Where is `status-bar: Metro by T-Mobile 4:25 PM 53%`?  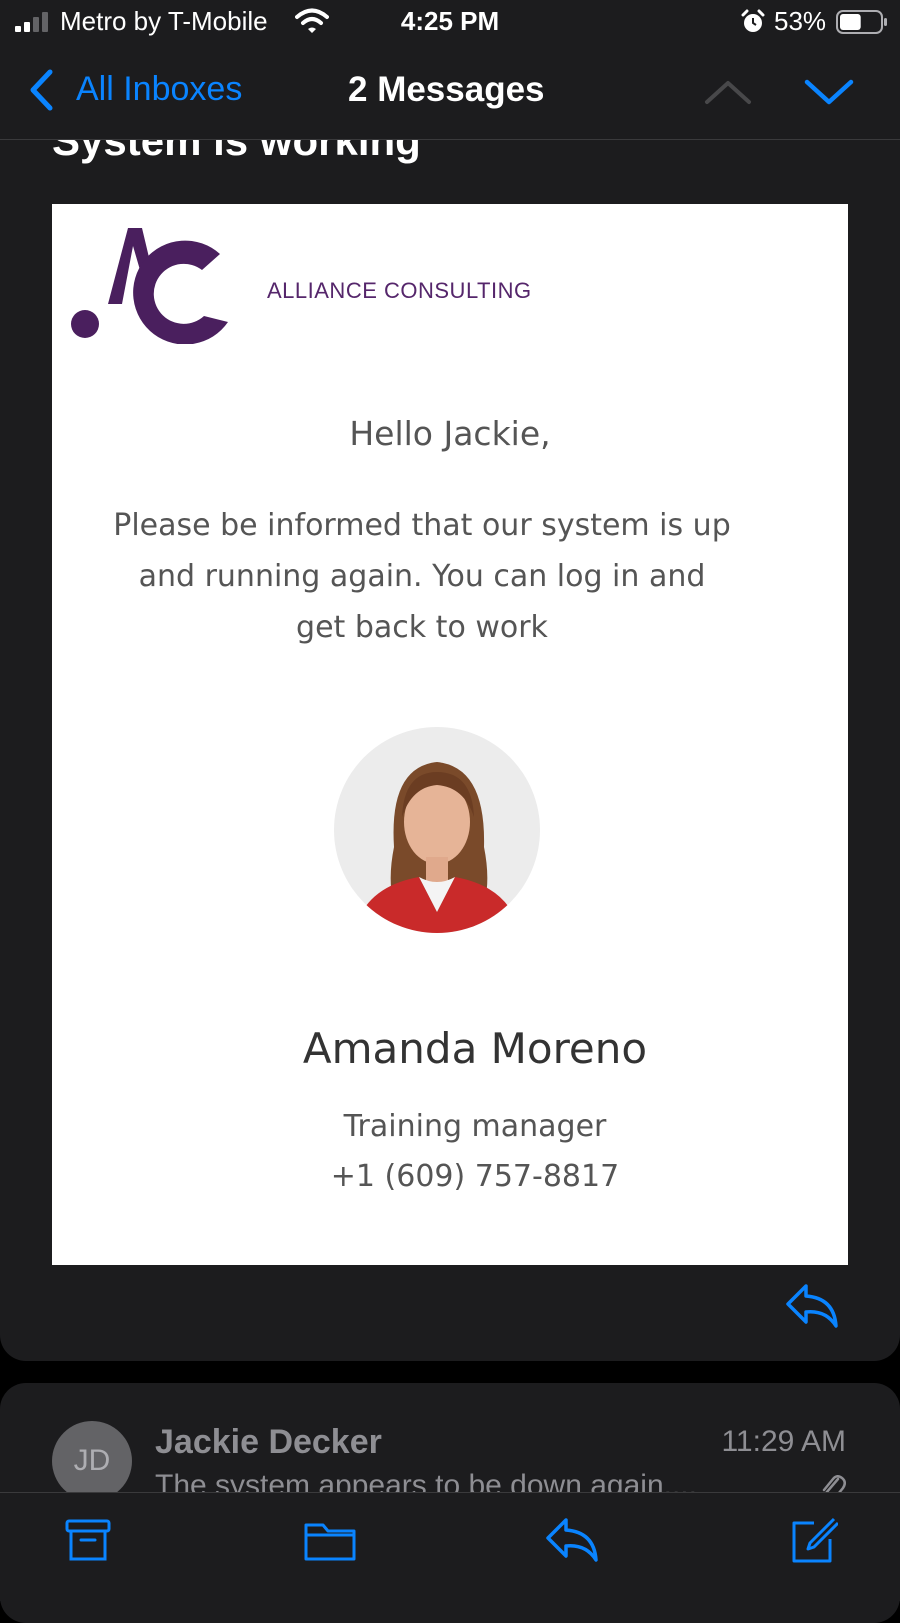
status-bar: Metro by T-Mobile 4:25 PM 53% is located at coordinates (450, 23).